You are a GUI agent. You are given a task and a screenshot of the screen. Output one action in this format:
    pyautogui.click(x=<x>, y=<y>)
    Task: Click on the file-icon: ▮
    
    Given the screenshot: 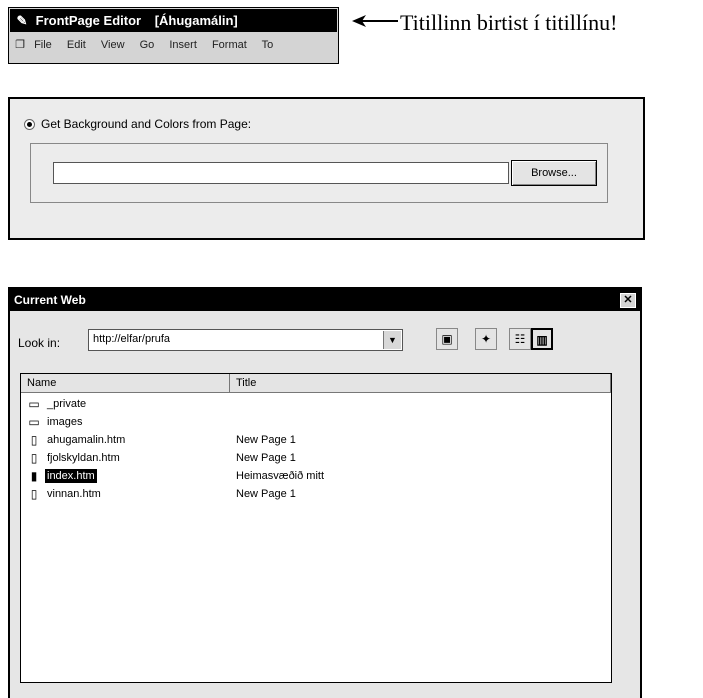 What is the action you would take?
    pyautogui.click(x=34, y=476)
    